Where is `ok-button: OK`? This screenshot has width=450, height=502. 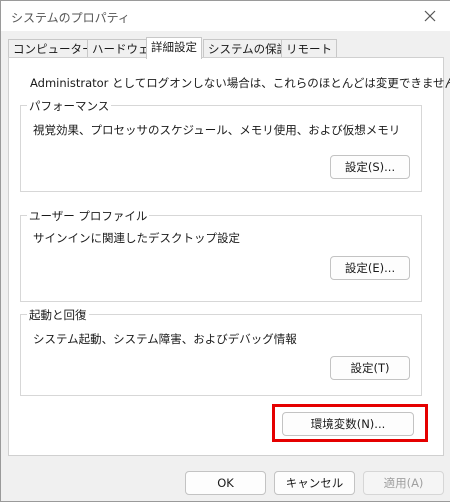
ok-button: OK is located at coordinates (225, 483).